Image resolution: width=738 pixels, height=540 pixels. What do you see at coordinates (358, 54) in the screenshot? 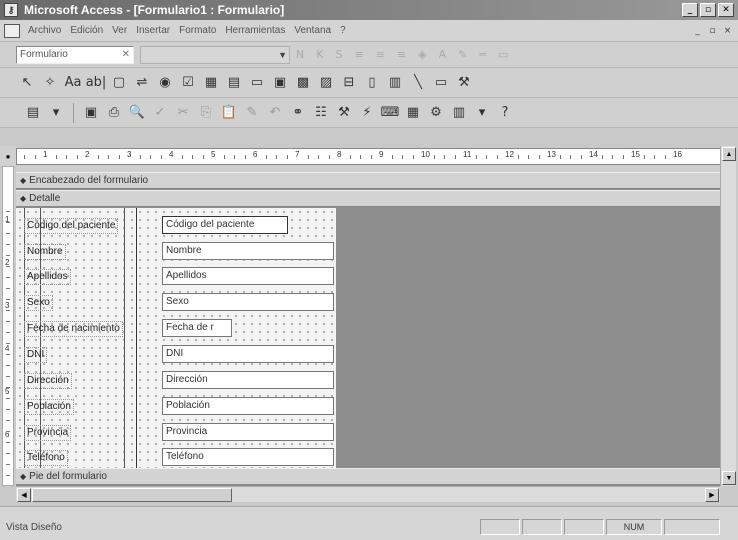
I see `align-left-icon: ≡` at bounding box center [358, 54].